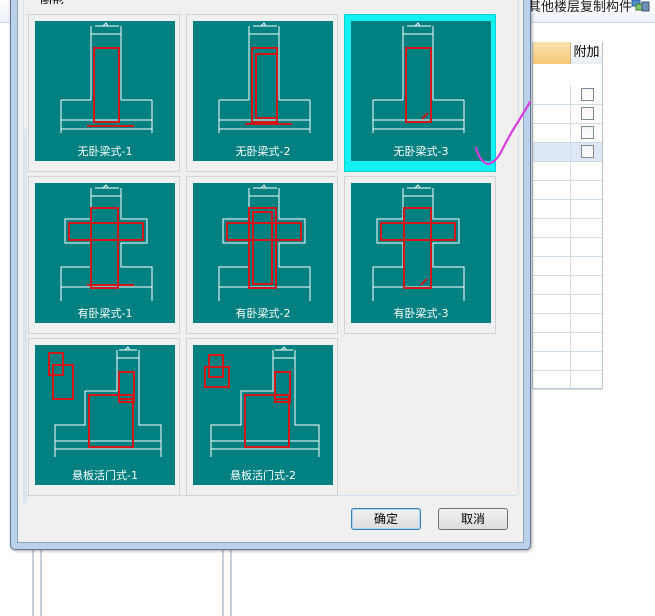 The width and height of the screenshot is (655, 616). I want to click on group-title: 图形, so click(52, 2).